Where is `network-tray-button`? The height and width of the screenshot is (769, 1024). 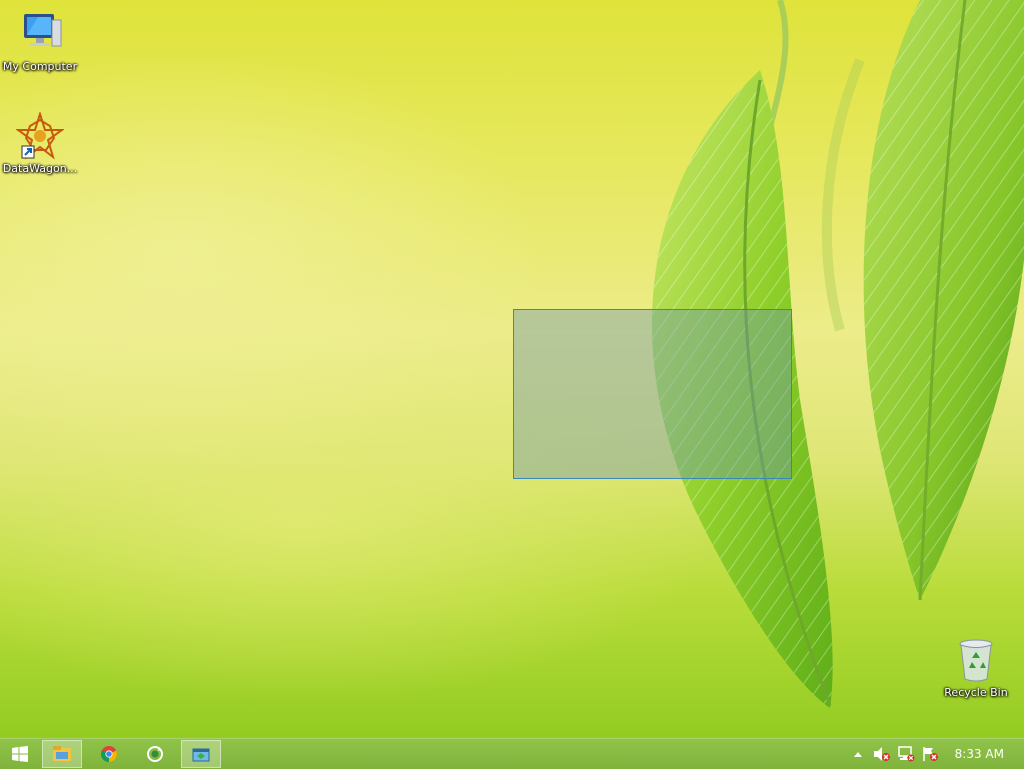
network-tray-button is located at coordinates (906, 754).